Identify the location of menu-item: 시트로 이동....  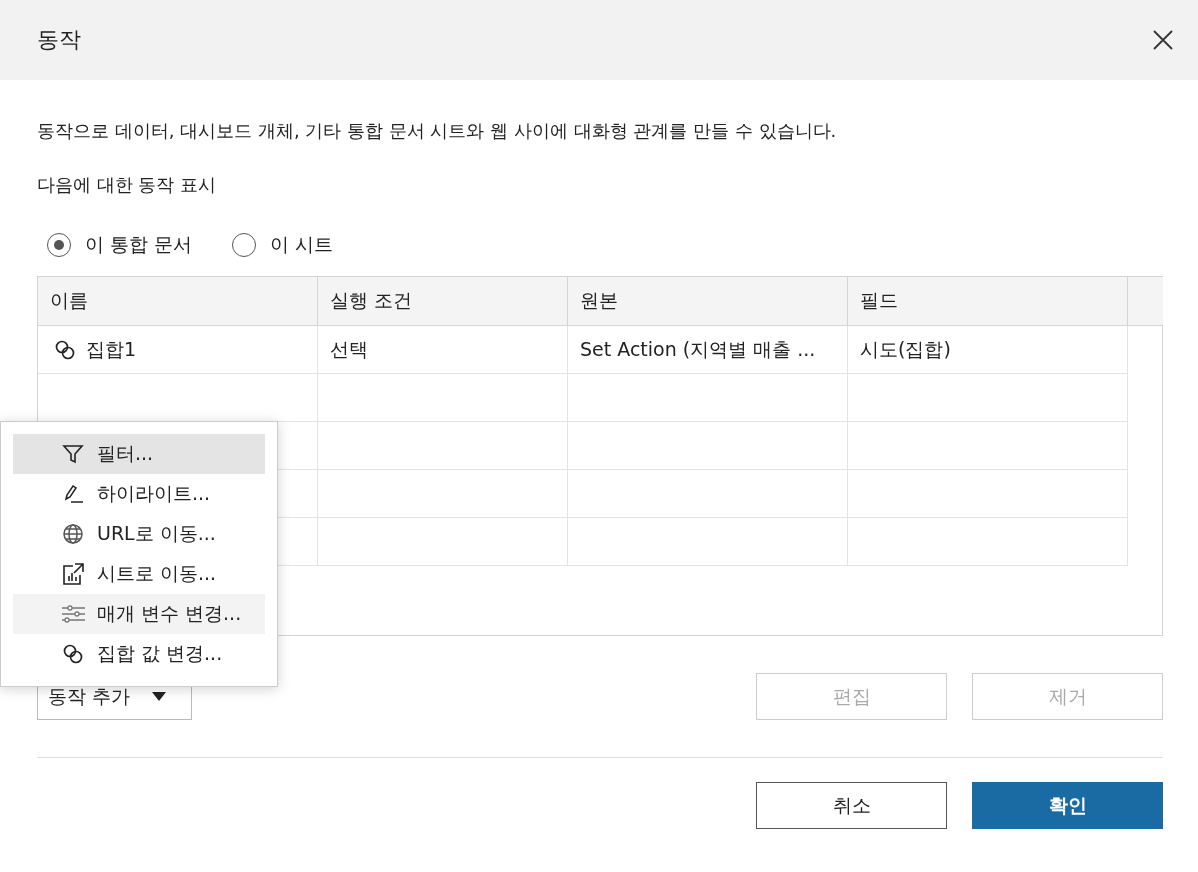
(139, 574).